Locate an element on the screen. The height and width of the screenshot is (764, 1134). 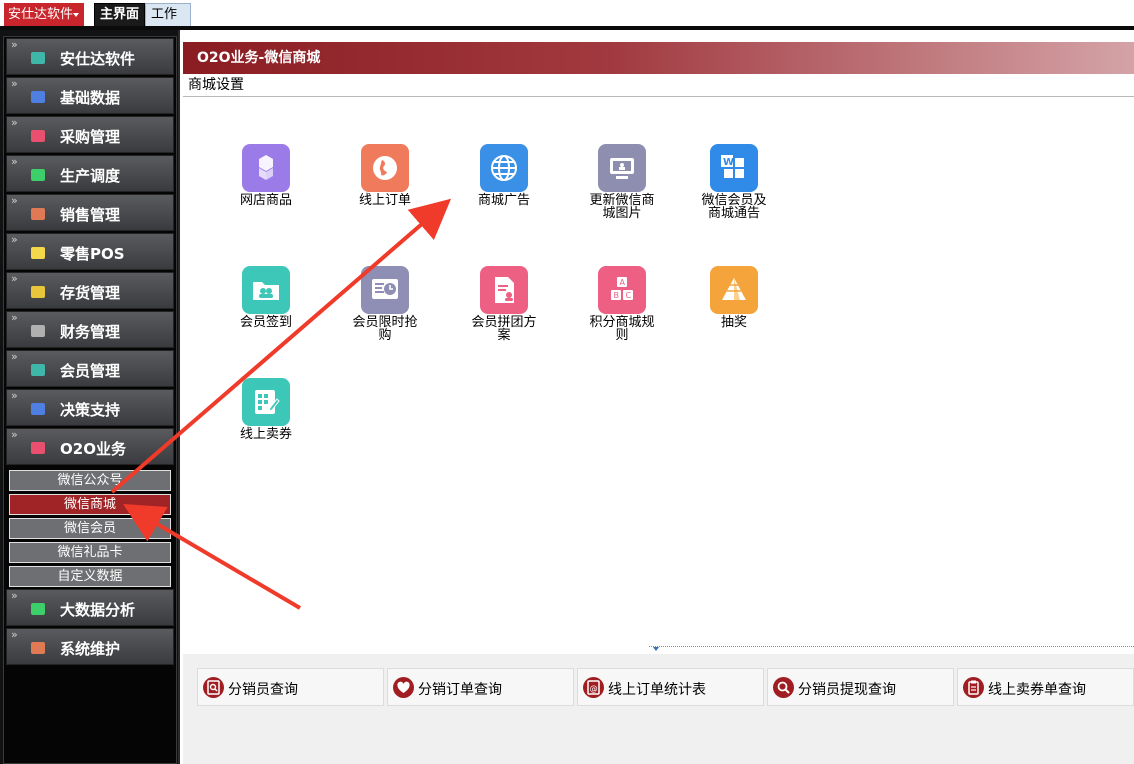
sidebar-item-label: 大数据分析 is located at coordinates (98, 610).